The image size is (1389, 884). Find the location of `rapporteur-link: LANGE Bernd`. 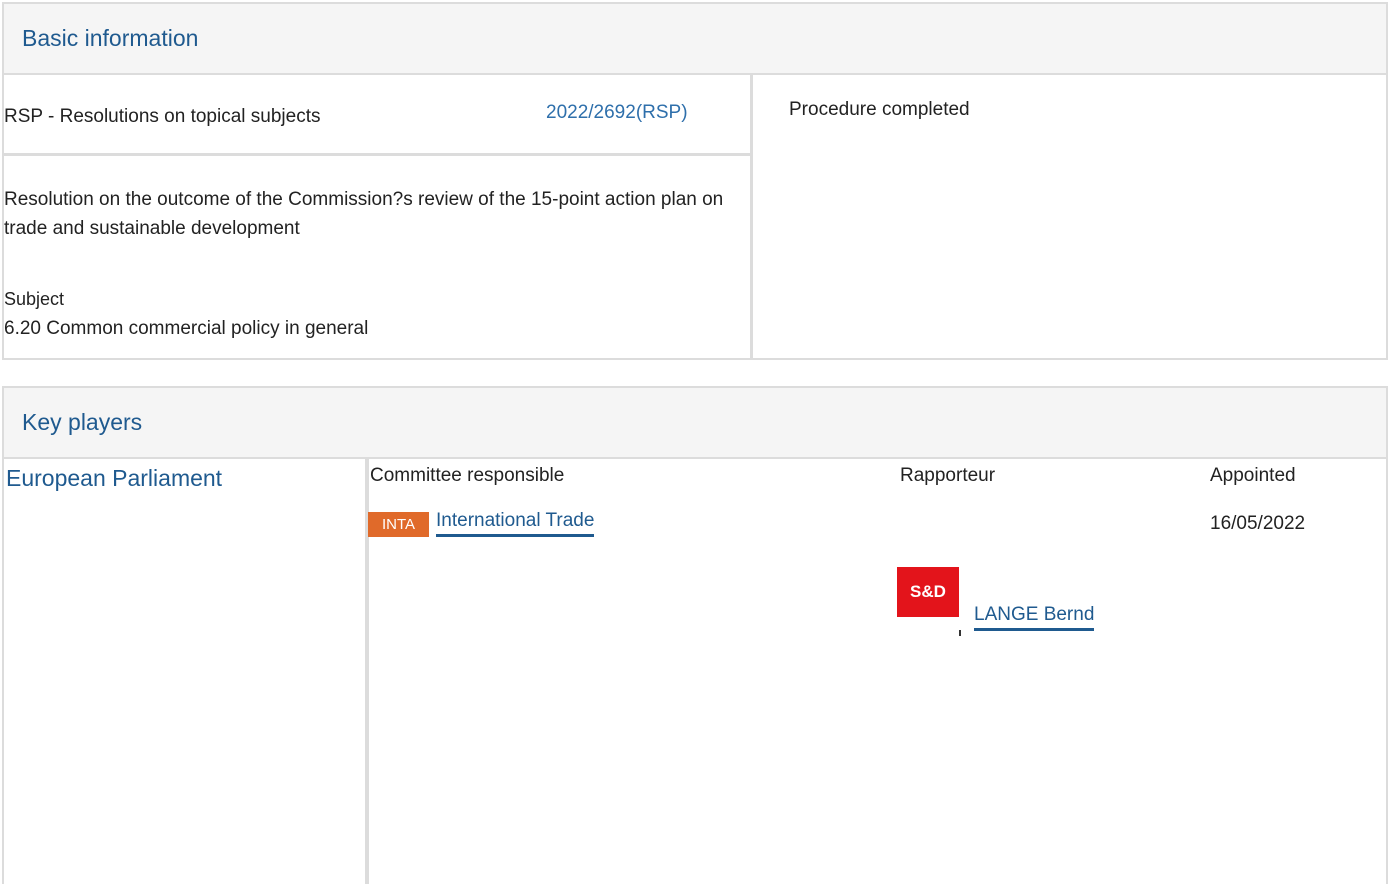

rapporteur-link: LANGE Bernd is located at coordinates (1034, 617).